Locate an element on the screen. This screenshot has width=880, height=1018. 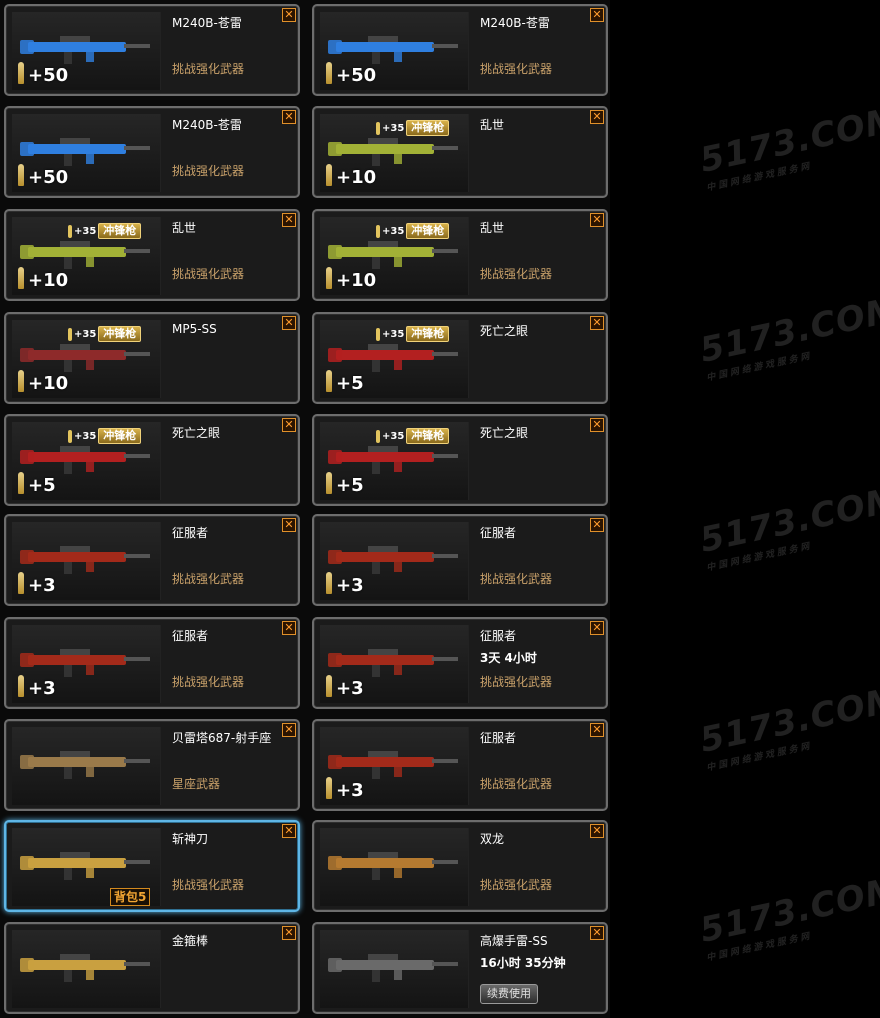
weapon-thumbnail is located at coordinates (86, 969).